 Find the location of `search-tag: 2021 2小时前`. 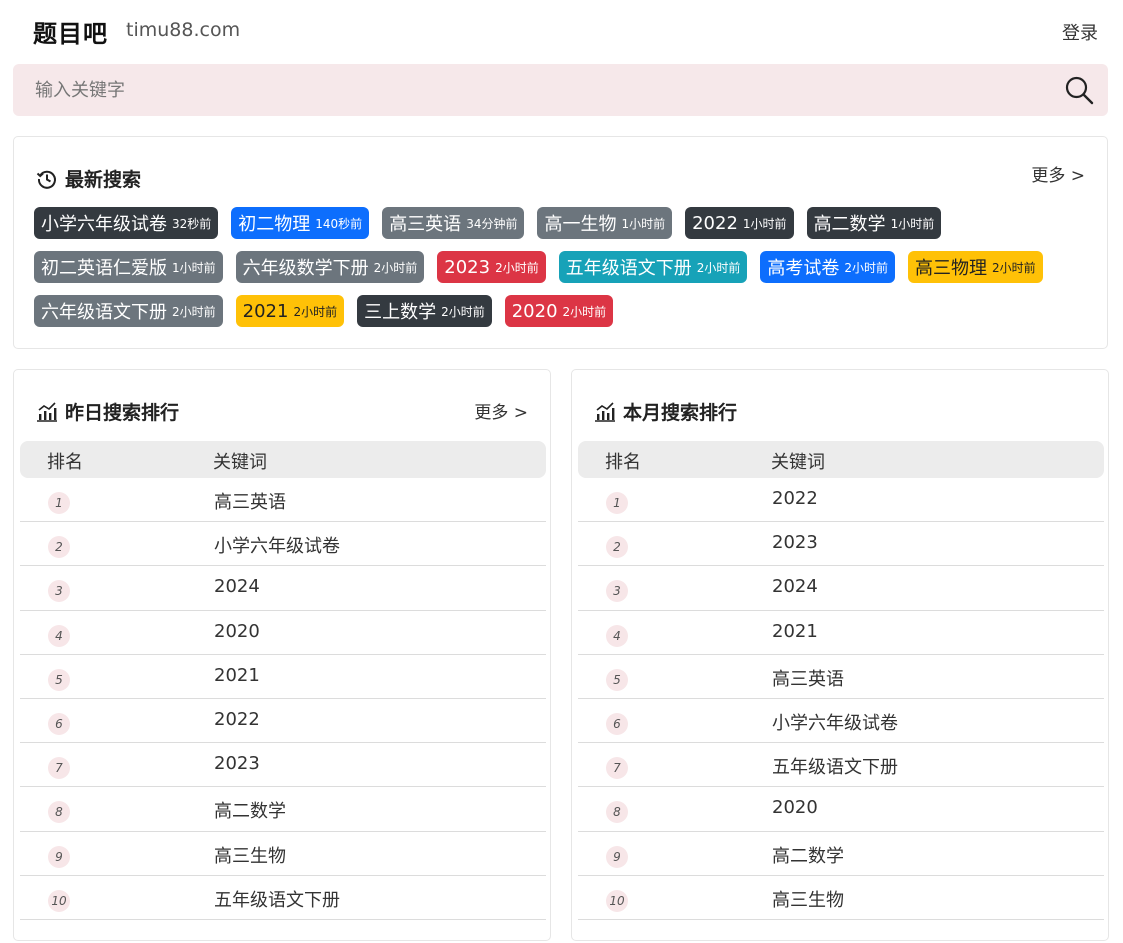

search-tag: 2021 2小时前 is located at coordinates (290, 311).